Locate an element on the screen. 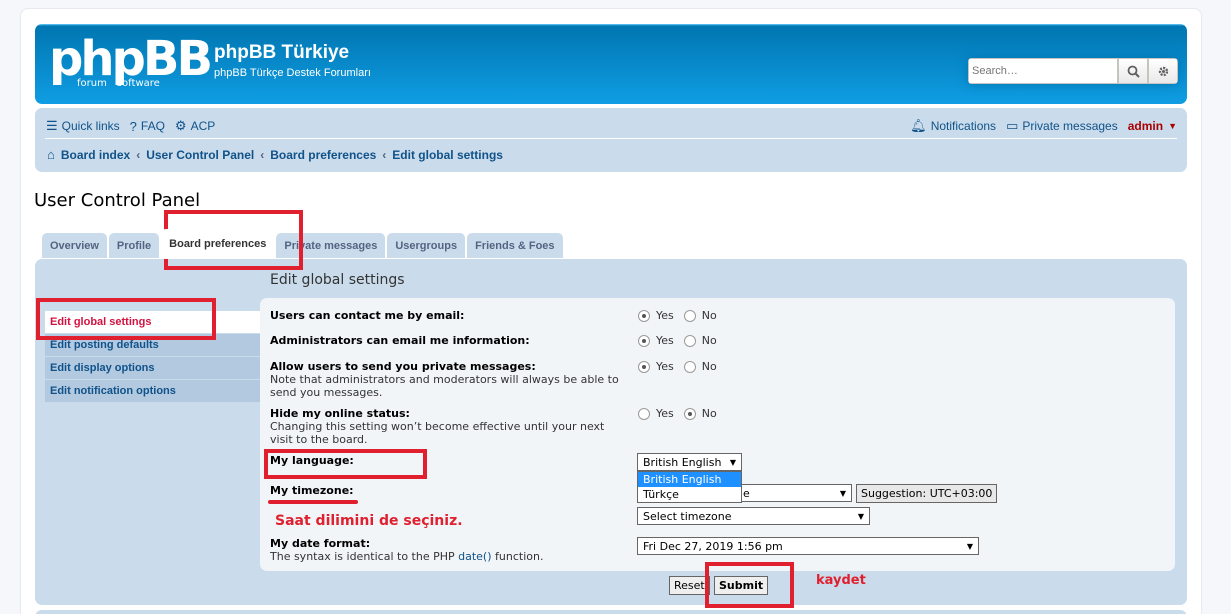 The width and height of the screenshot is (1231, 614). acp-label: ACP is located at coordinates (203, 126).